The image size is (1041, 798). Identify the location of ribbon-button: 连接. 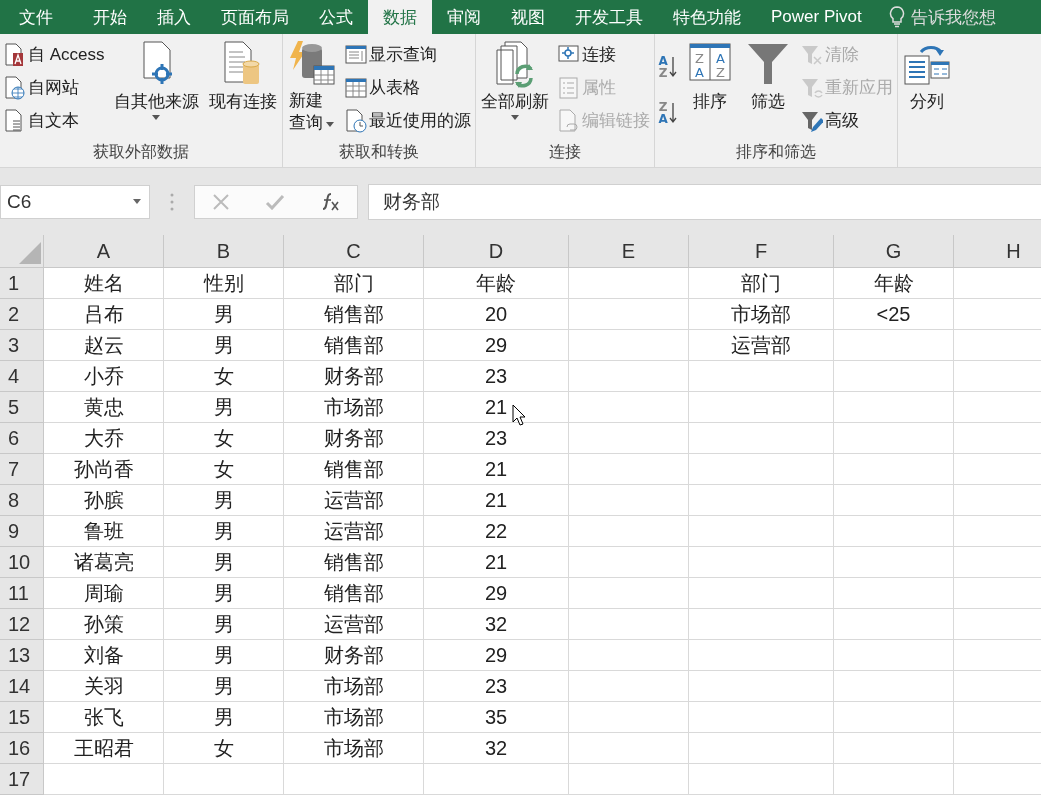
(603, 54).